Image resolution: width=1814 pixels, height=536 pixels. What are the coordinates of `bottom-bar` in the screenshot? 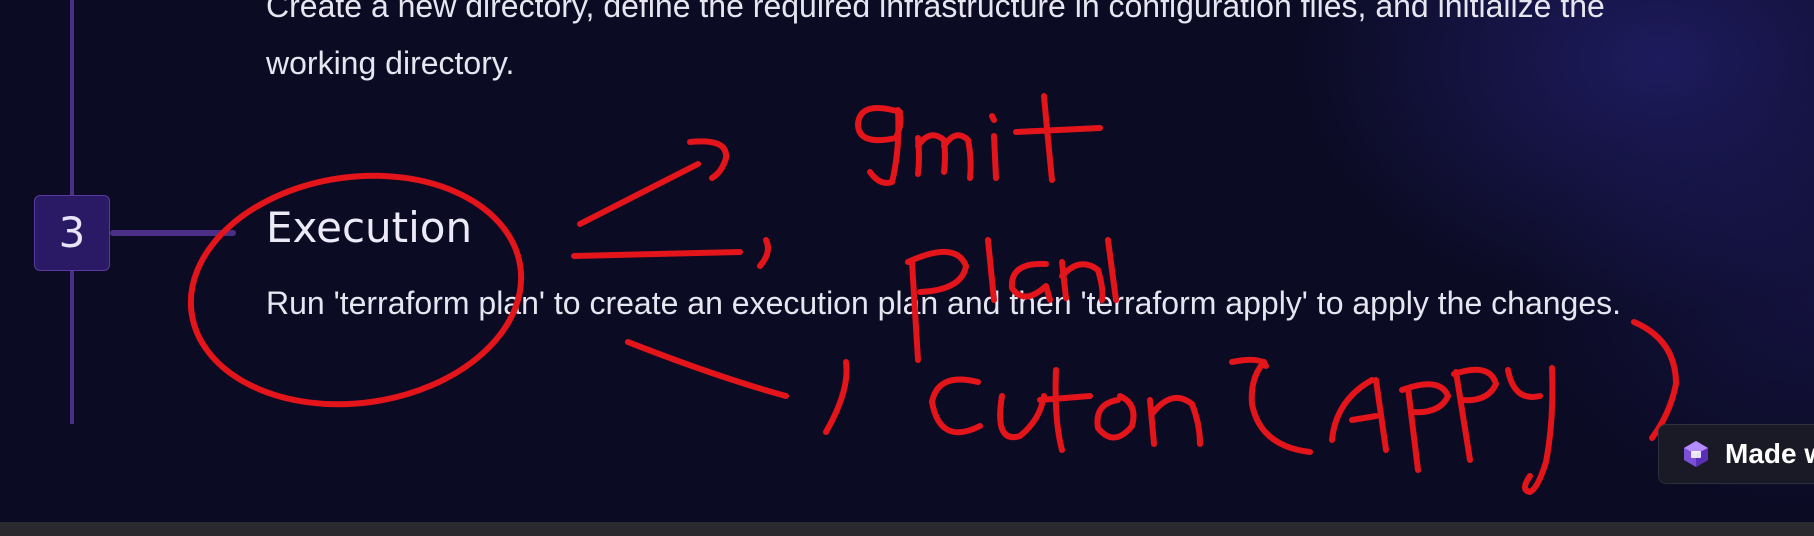 It's located at (907, 529).